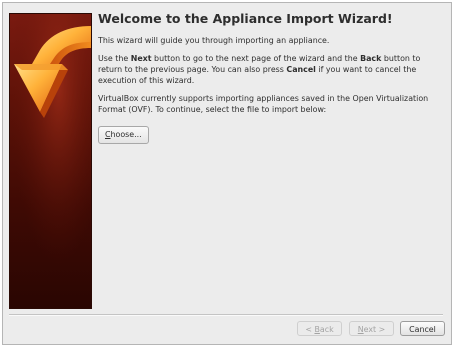 This screenshot has width=454, height=357. I want to click on next-button: Next >, so click(371, 328).